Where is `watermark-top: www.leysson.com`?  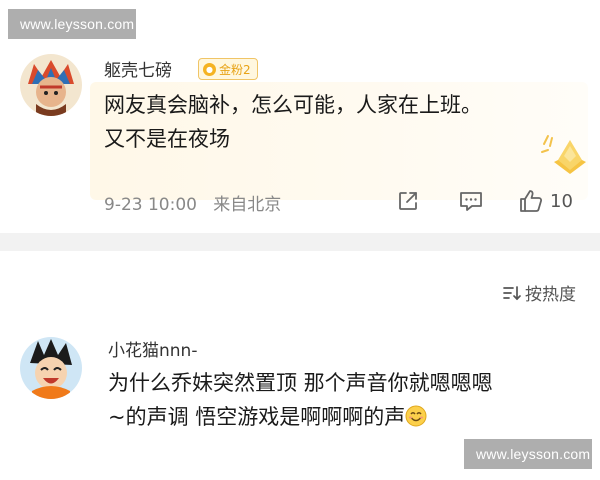 watermark-top: www.leysson.com is located at coordinates (72, 24).